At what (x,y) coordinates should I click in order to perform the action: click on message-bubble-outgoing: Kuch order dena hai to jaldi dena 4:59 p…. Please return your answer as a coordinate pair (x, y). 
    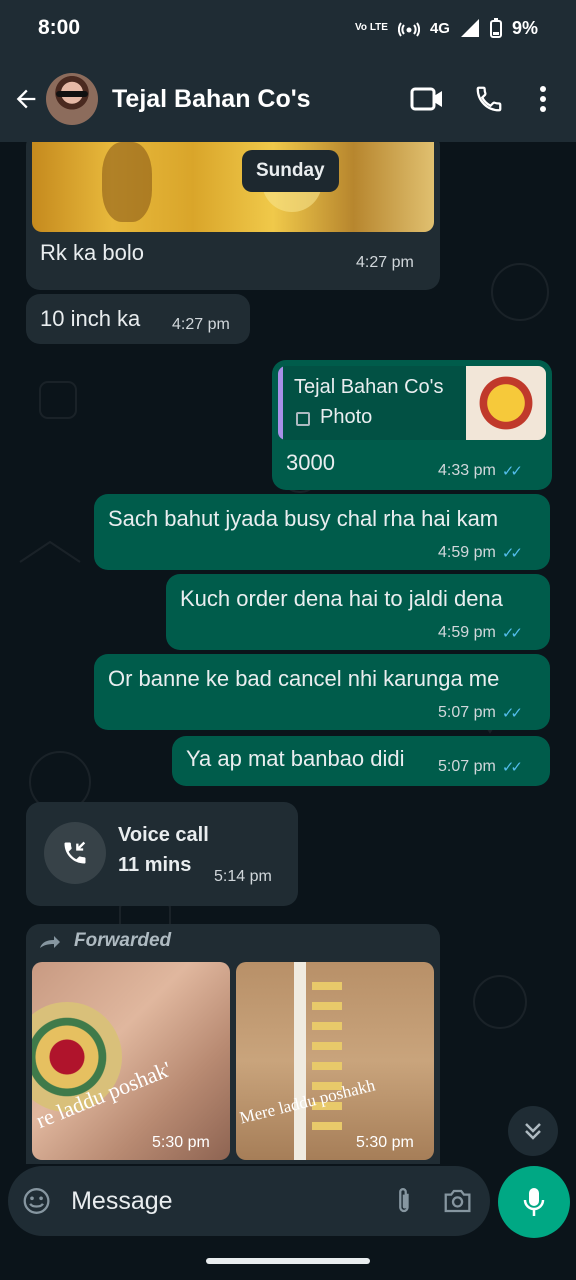
    Looking at the image, I should click on (358, 612).